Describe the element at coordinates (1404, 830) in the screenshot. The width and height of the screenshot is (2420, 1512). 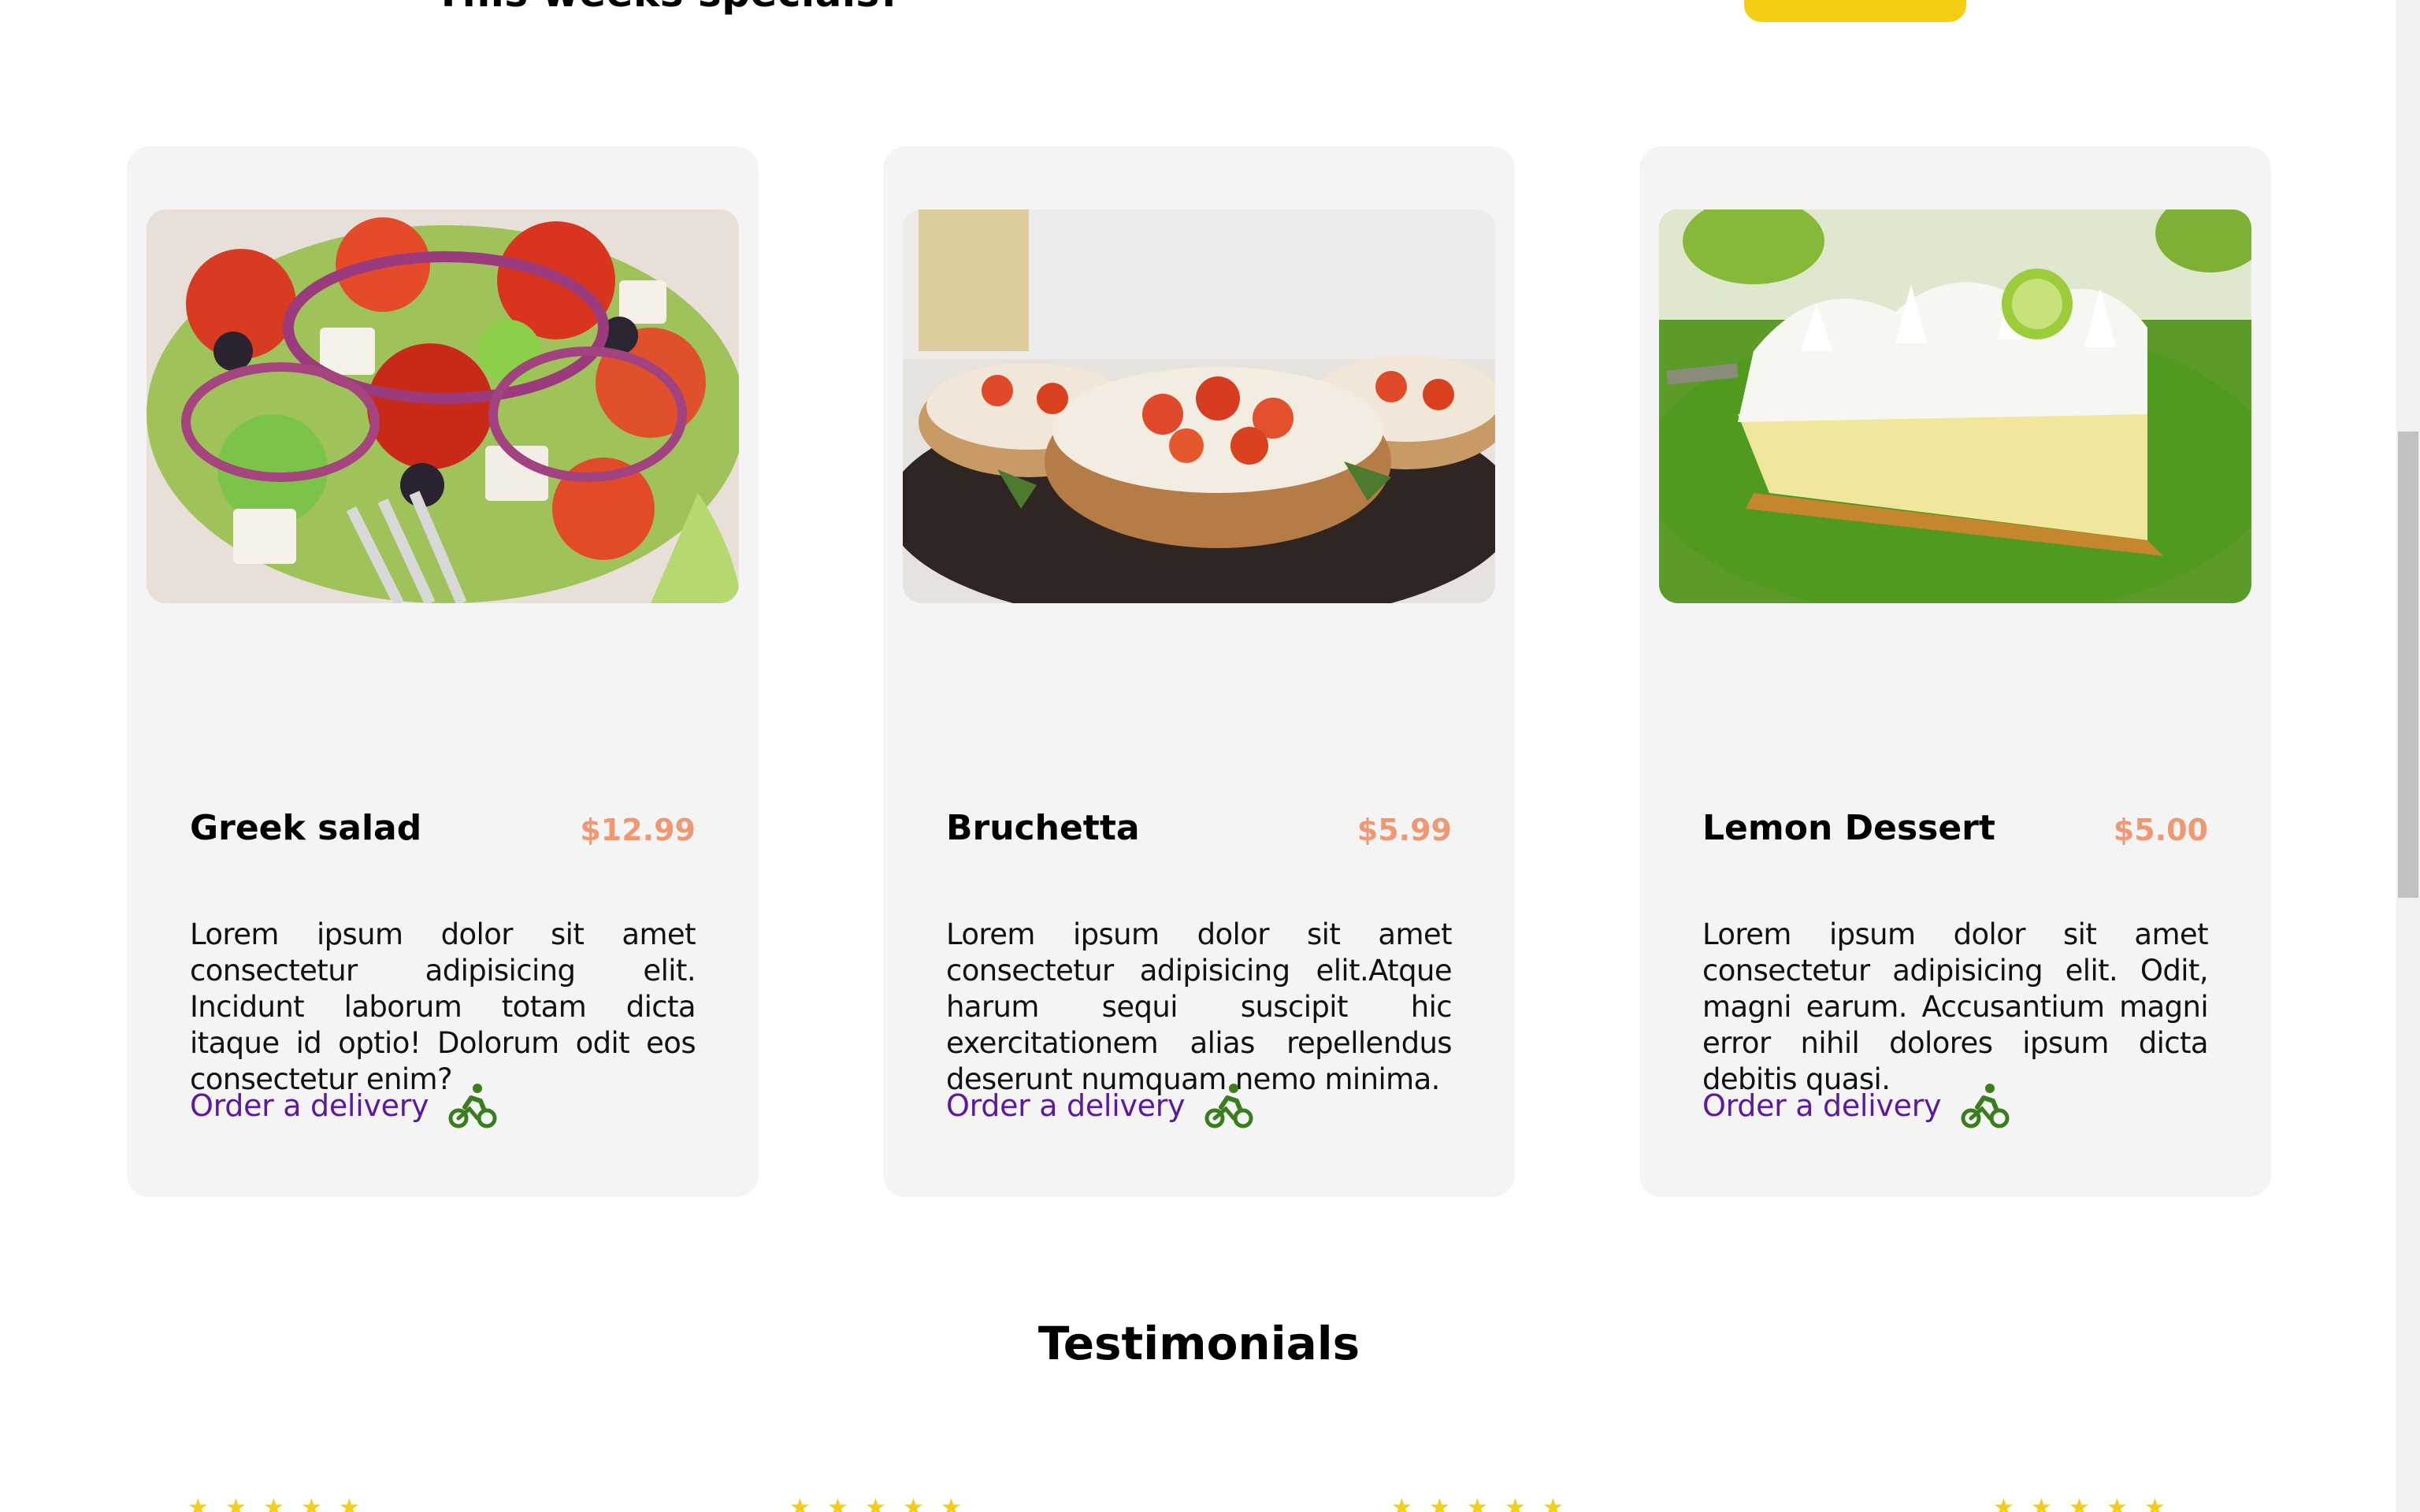
I see `dish-price: $5.99` at that location.